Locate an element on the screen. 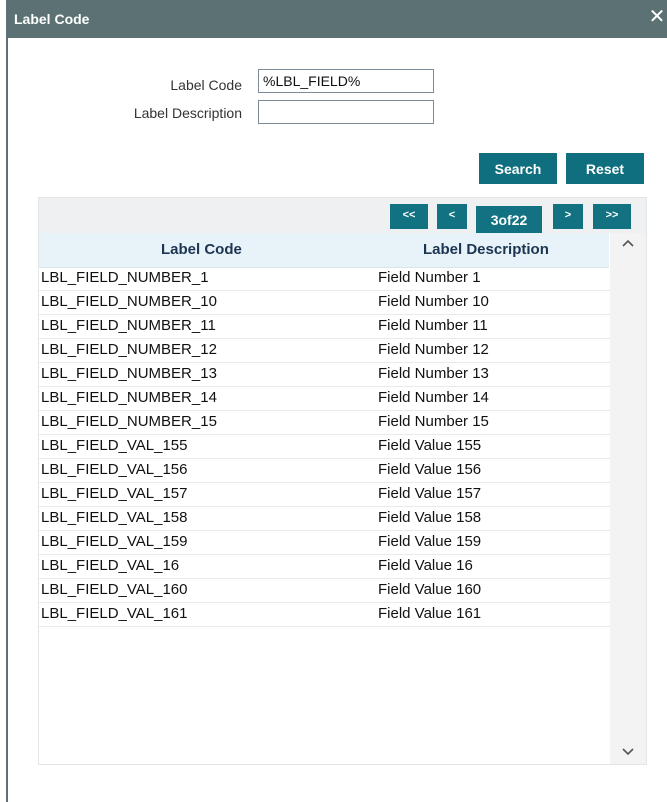 The image size is (667, 802). cell-label-code: LBL_FIELD_NUMBER_11 is located at coordinates (128, 325).